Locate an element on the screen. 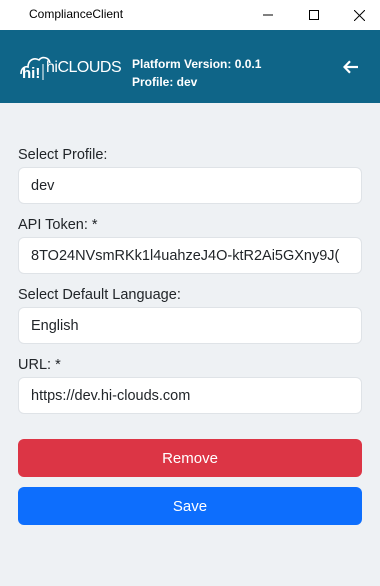 The image size is (380, 586). arrow-left-icon is located at coordinates (350, 67).